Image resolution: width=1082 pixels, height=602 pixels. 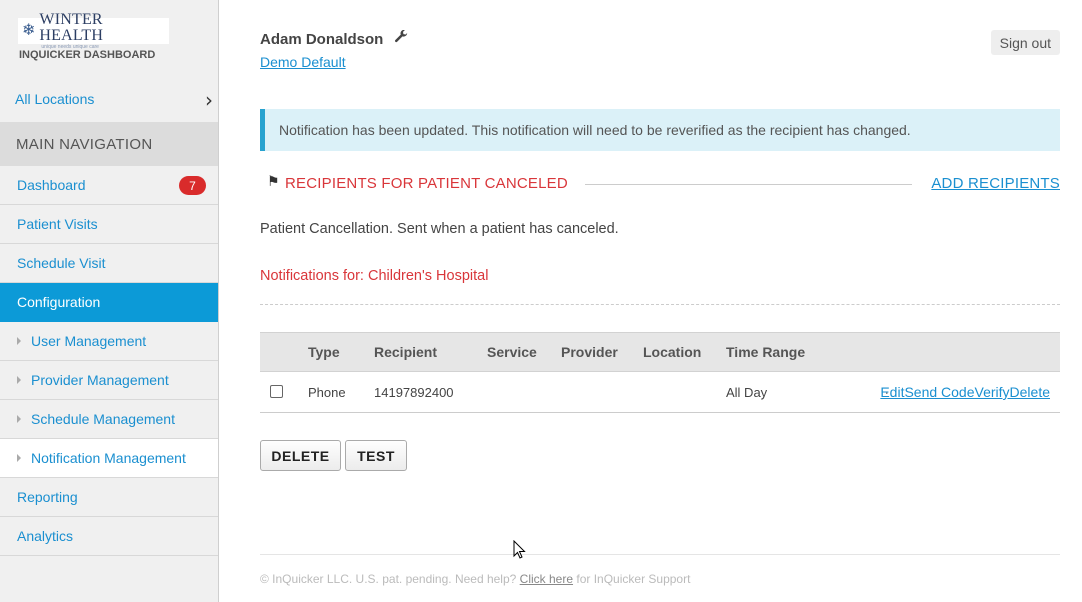 What do you see at coordinates (55, 99) in the screenshot?
I see `all-locations-label: All Locations` at bounding box center [55, 99].